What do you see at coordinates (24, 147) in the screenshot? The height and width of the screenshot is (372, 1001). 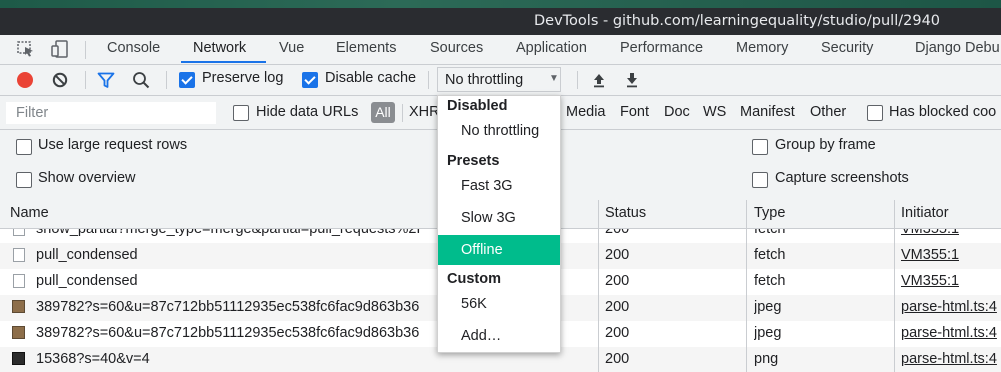 I see `large-rows-checkbox` at bounding box center [24, 147].